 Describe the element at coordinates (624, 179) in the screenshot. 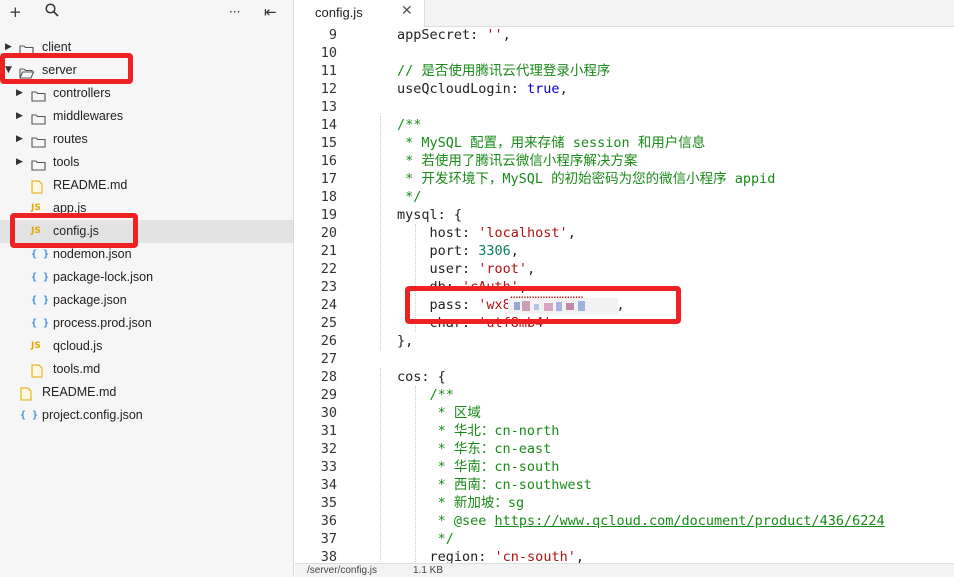

I see `code-line: 17 * 开发环境下，MySQL 的初始密码为您的微信小程序 appid` at that location.